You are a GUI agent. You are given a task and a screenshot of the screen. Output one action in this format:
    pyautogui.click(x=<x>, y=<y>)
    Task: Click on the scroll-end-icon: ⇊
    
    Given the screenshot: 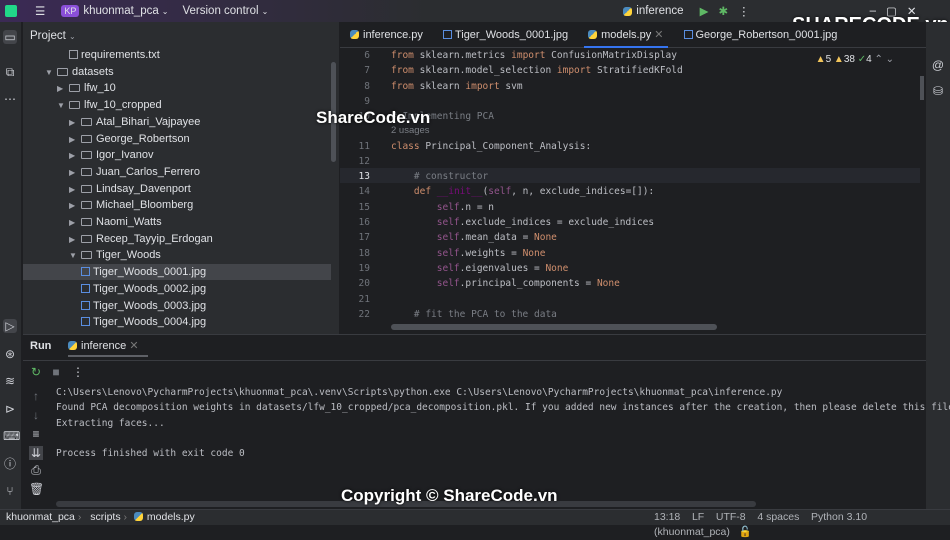 What is the action you would take?
    pyautogui.click(x=36, y=453)
    